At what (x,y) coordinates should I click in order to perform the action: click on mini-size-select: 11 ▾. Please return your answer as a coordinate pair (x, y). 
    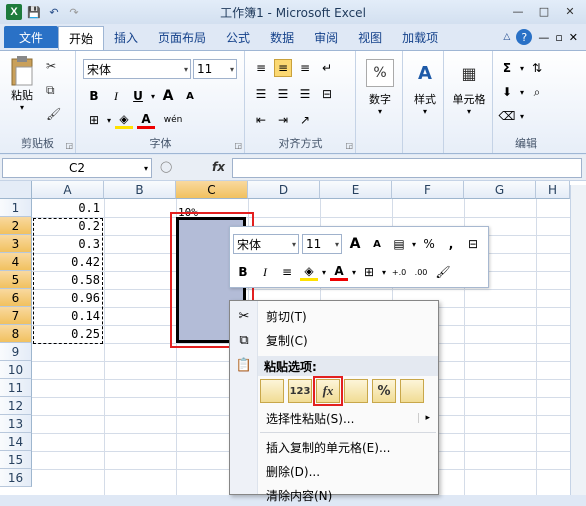
    Looking at the image, I should click on (322, 244).